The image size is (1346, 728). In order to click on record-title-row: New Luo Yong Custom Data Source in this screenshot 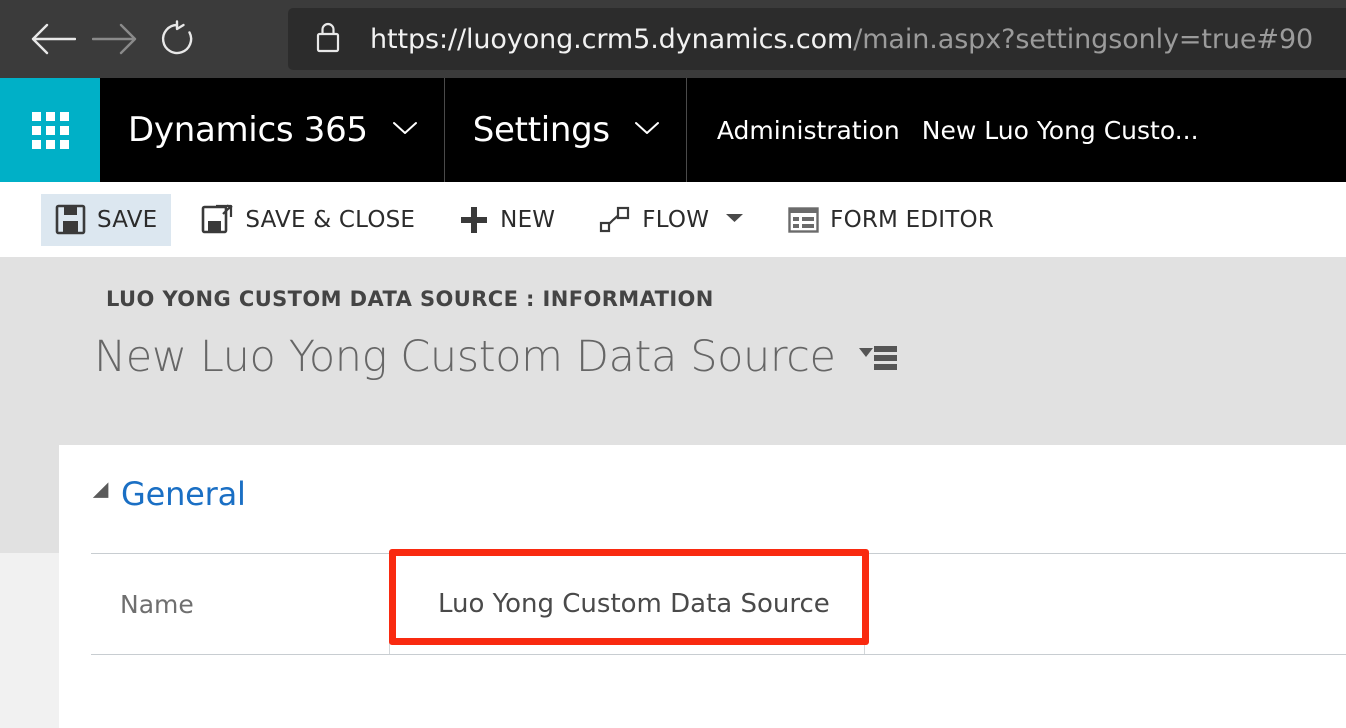, I will do `click(496, 357)`.